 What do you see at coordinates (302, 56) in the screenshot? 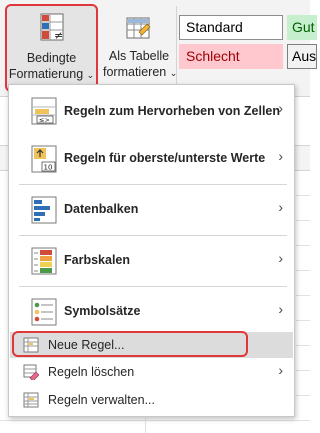
I see `style-ausgabe: Aus` at bounding box center [302, 56].